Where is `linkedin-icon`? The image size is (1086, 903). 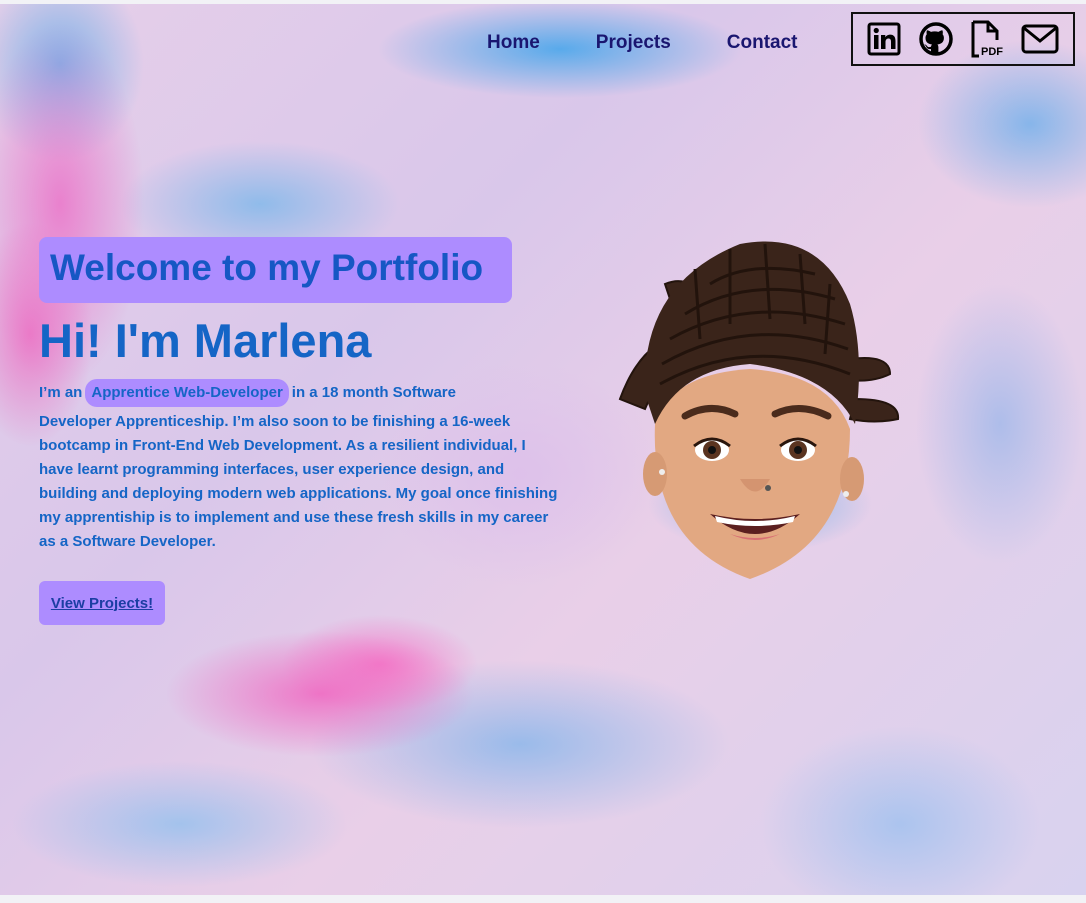
linkedin-icon is located at coordinates (884, 39).